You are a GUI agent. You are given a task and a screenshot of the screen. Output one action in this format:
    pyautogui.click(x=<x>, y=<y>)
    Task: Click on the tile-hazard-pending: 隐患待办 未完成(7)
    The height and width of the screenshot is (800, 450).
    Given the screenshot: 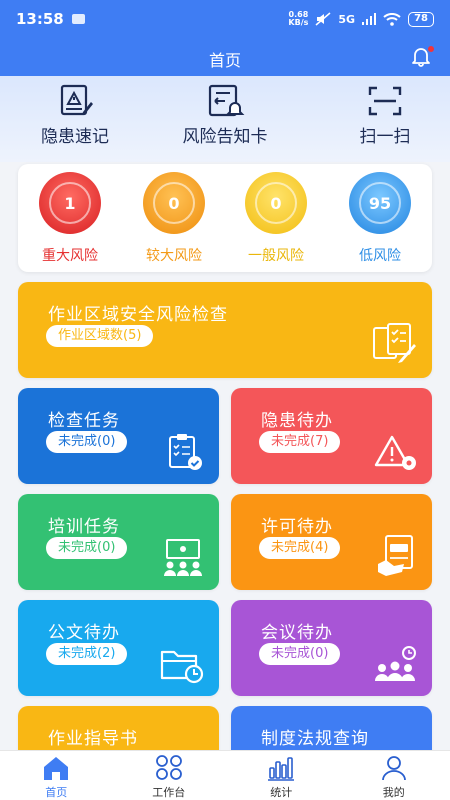 What is the action you would take?
    pyautogui.click(x=331, y=436)
    